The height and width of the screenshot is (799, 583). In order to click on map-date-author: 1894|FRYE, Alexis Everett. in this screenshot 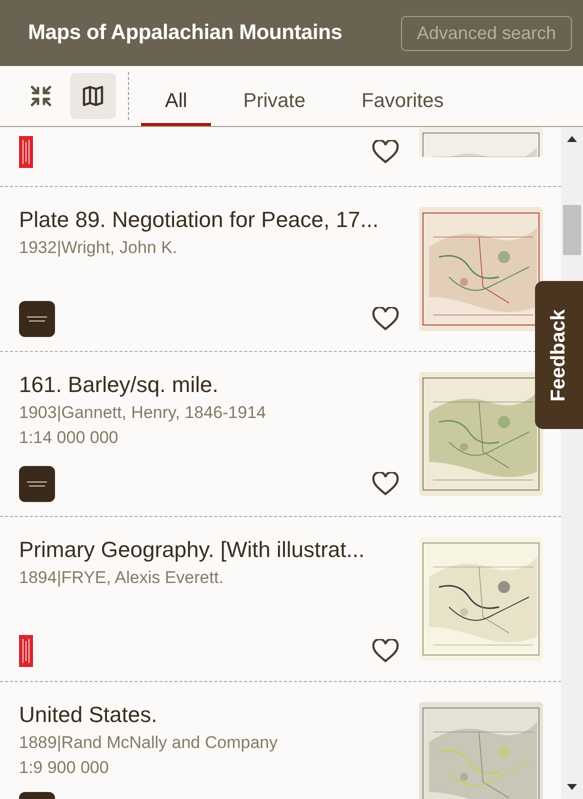, I will do `click(121, 578)`.